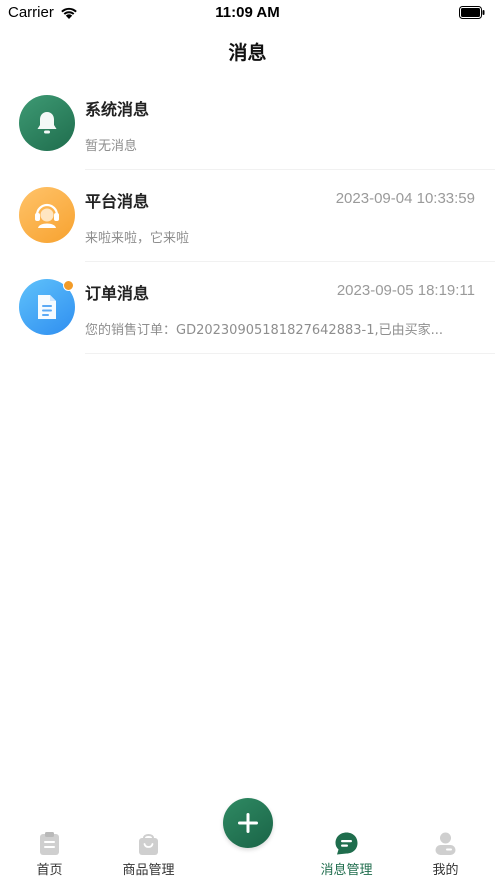 The width and height of the screenshot is (495, 881). I want to click on tab-messages: 消息管理, so click(346, 848).